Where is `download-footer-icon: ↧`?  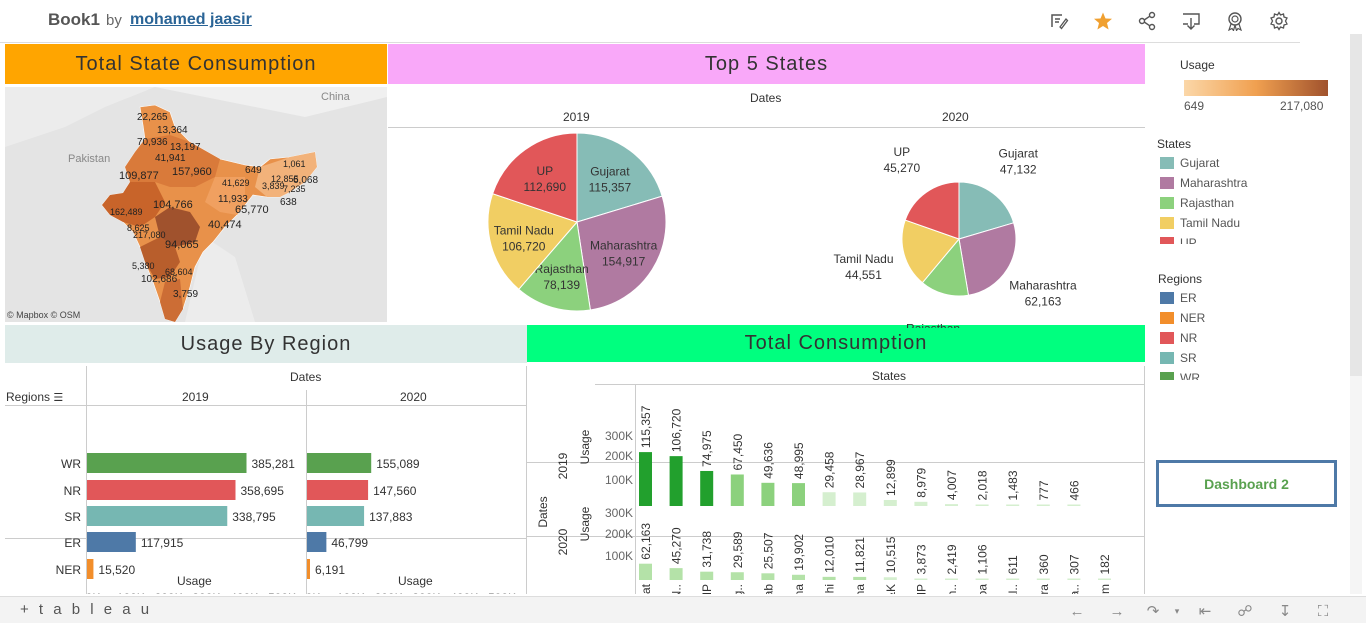
download-footer-icon: ↧ is located at coordinates (1285, 611).